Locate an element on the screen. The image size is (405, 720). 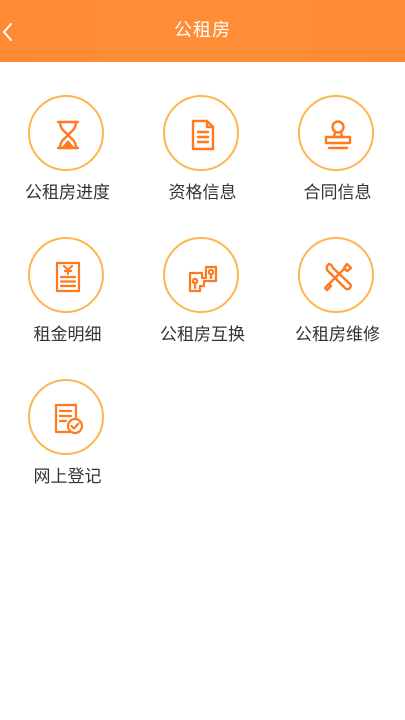
stamp-icon is located at coordinates (338, 135).